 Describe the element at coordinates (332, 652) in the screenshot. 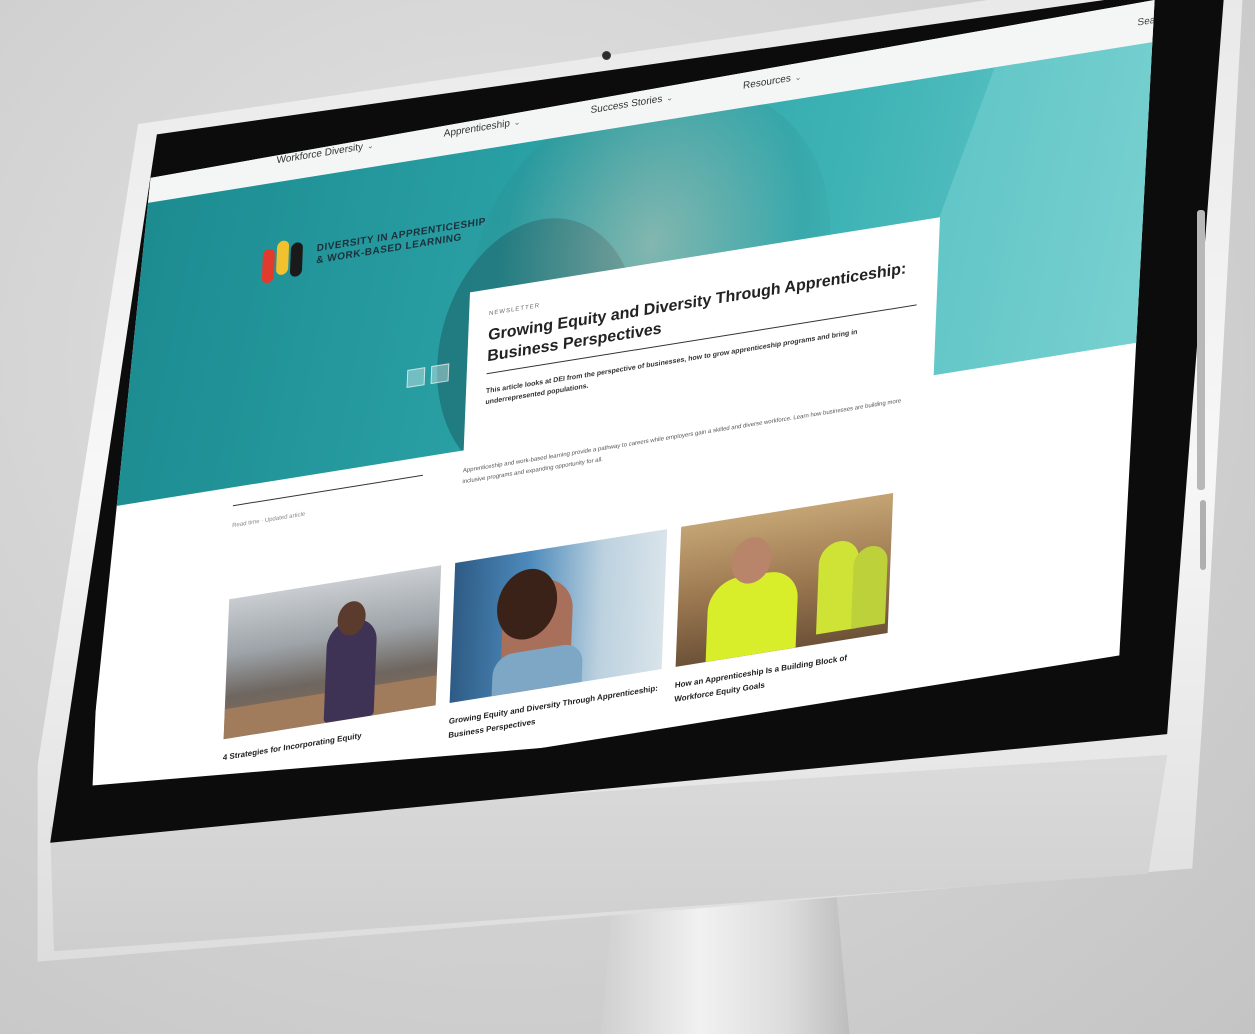

I see `woman-office-laptop-photo` at that location.